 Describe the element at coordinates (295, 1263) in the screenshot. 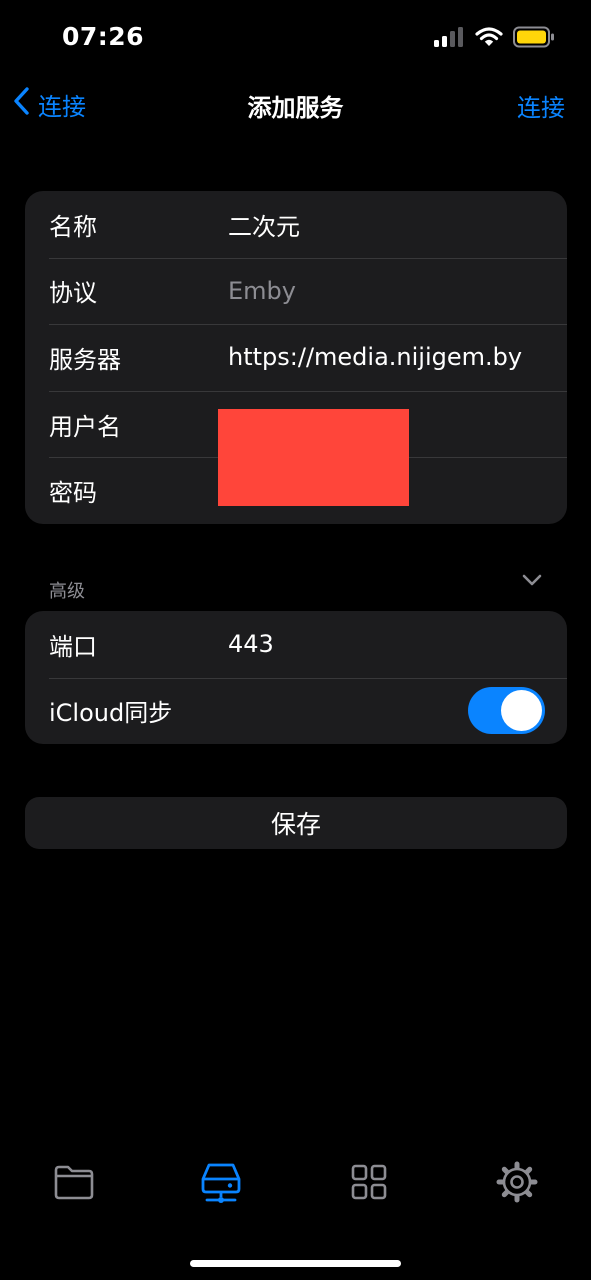

I see `home-indicator` at that location.